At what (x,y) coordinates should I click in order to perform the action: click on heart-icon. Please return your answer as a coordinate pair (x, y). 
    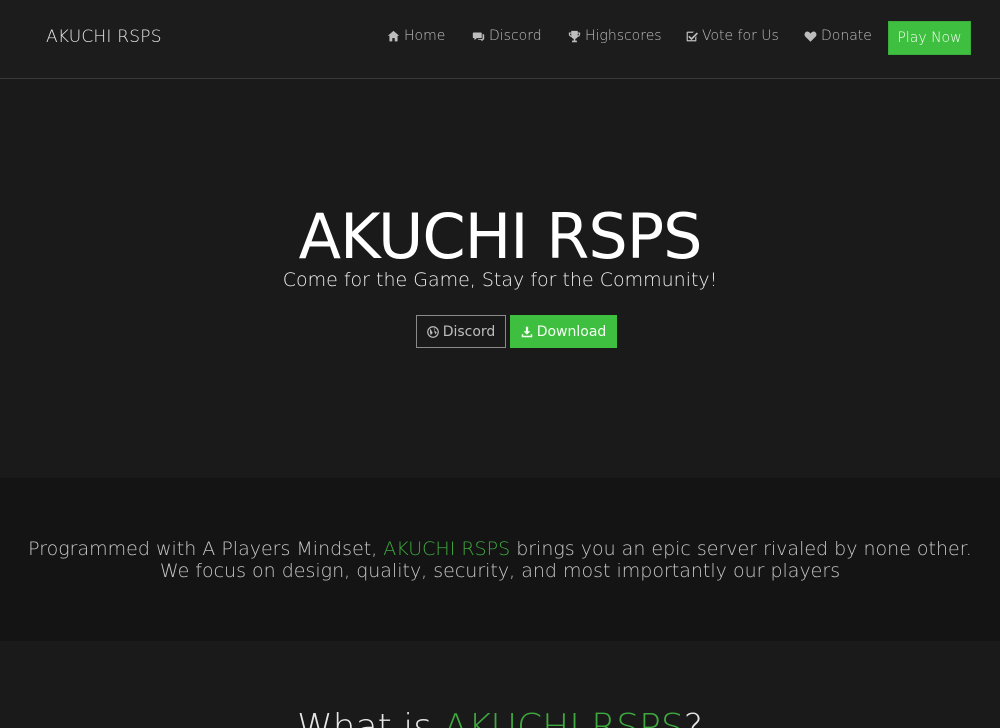
    Looking at the image, I should click on (810, 36).